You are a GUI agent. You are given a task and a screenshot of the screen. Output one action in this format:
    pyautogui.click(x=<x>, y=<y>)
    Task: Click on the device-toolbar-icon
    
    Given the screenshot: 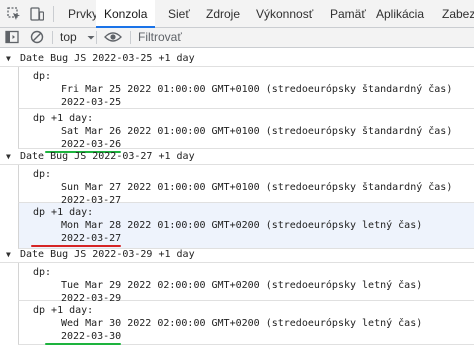 What is the action you would take?
    pyautogui.click(x=37, y=14)
    